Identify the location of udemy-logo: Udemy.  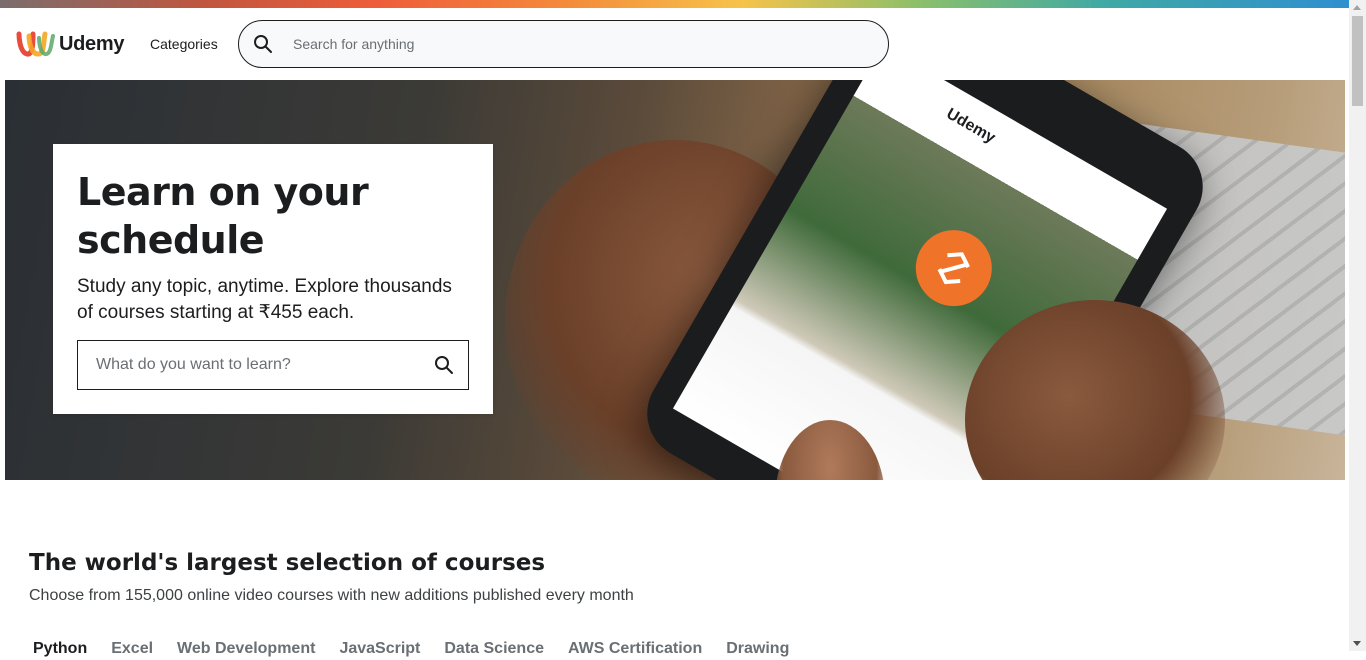
(70, 44).